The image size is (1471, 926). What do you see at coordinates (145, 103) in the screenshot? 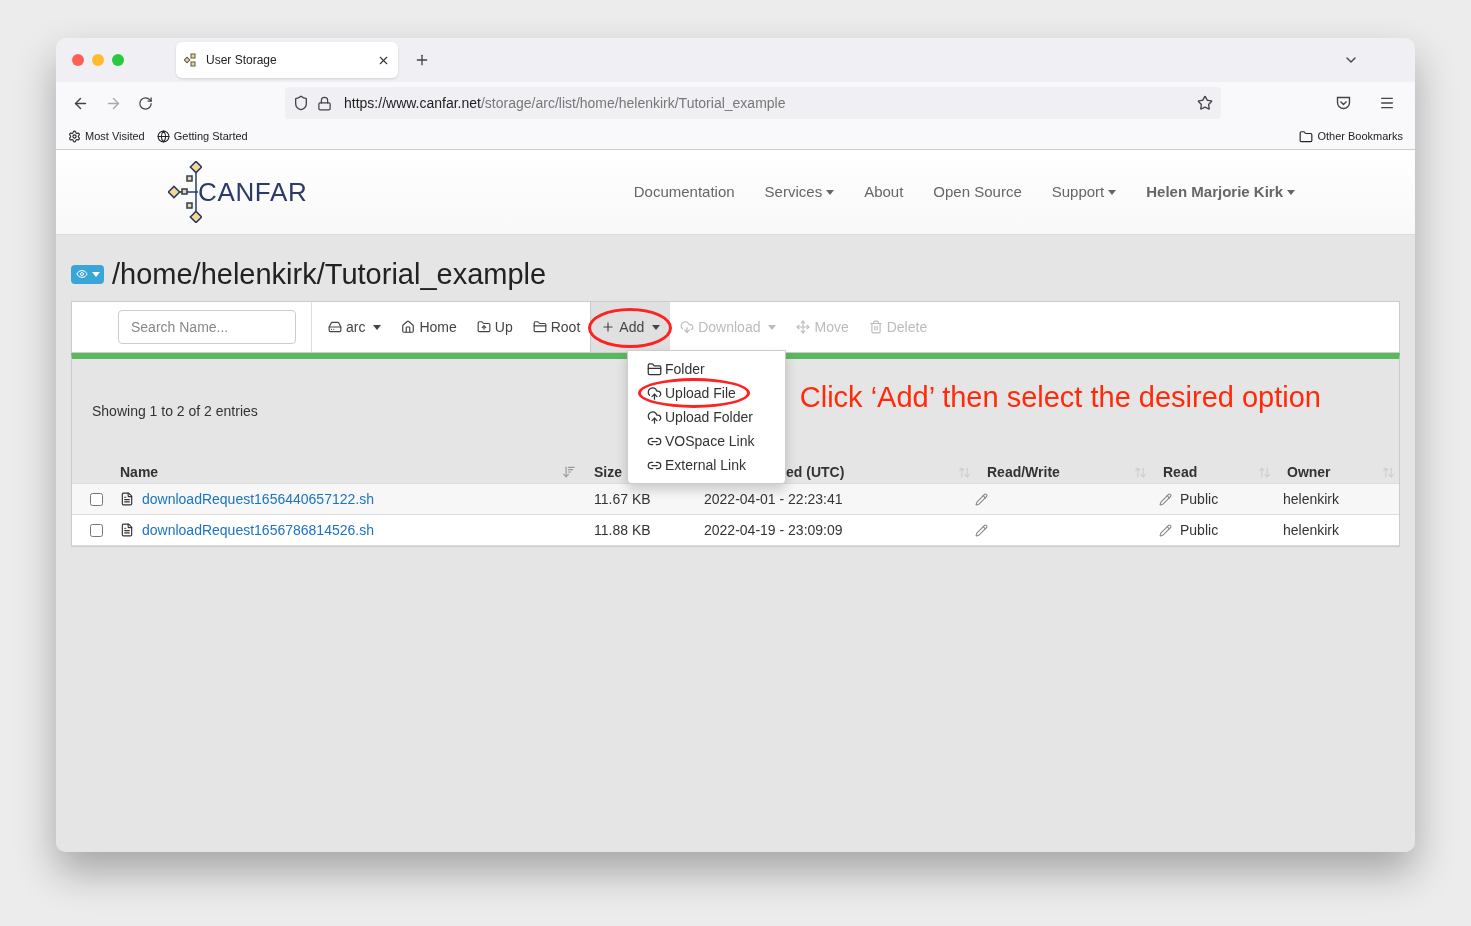
I see `reload-icon` at bounding box center [145, 103].